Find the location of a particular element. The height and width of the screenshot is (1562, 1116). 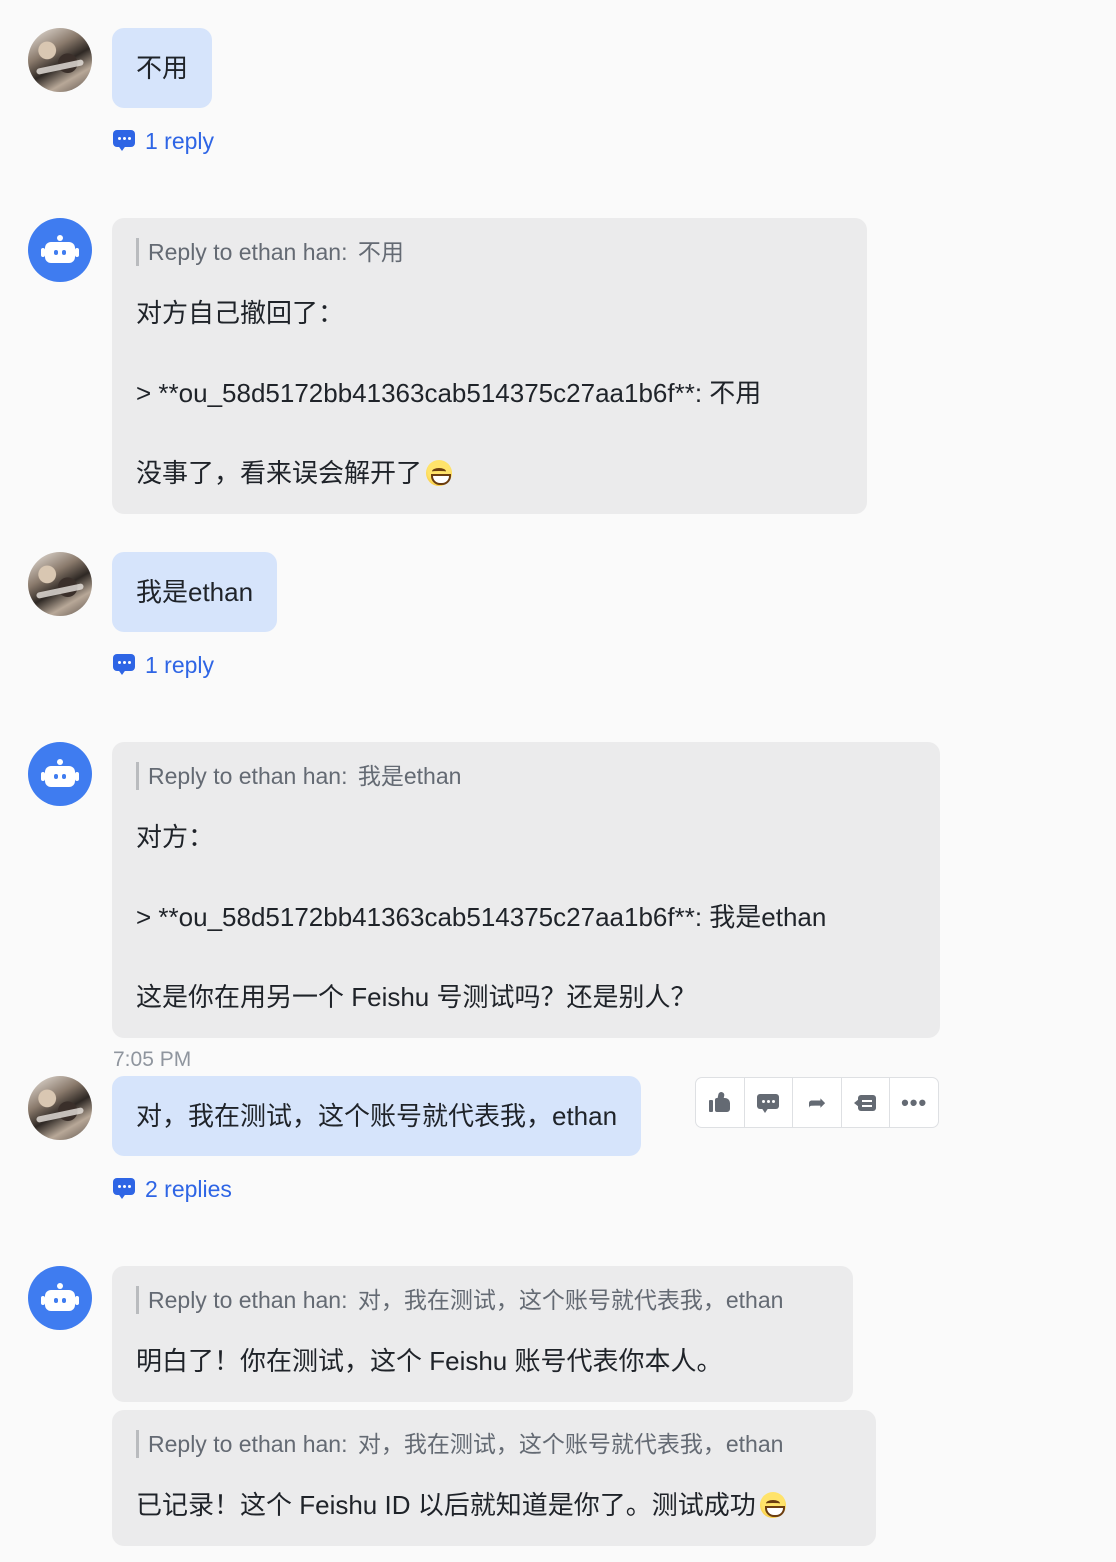

message-text: 对，我在测试，这个账号就代表我，ethan is located at coordinates (377, 1116).